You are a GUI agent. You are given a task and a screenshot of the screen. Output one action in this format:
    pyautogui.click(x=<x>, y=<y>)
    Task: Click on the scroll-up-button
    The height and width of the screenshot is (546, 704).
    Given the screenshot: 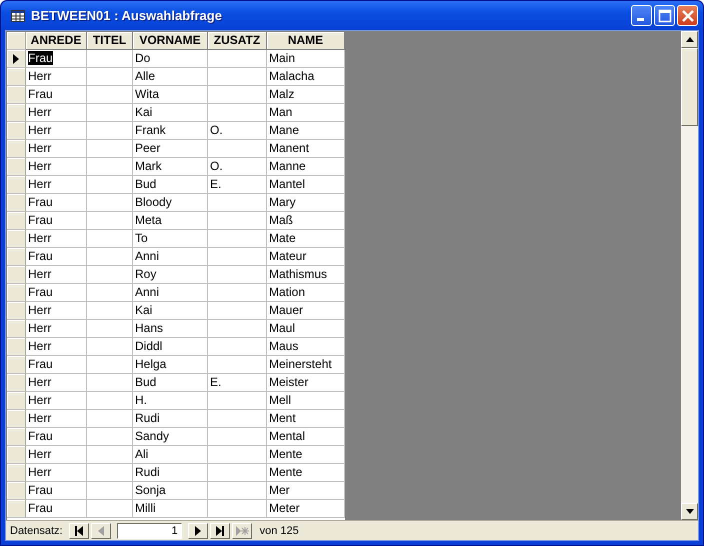 What is the action you would take?
    pyautogui.click(x=689, y=39)
    